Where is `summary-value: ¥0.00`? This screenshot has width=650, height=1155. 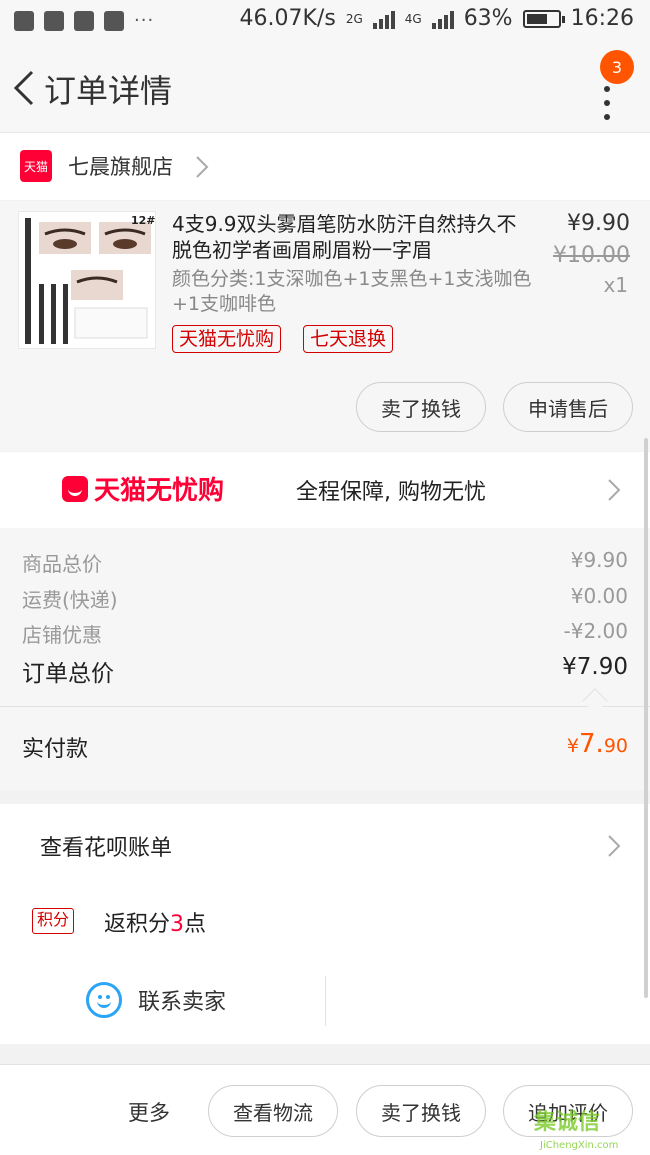
summary-value: ¥0.00 is located at coordinates (599, 596).